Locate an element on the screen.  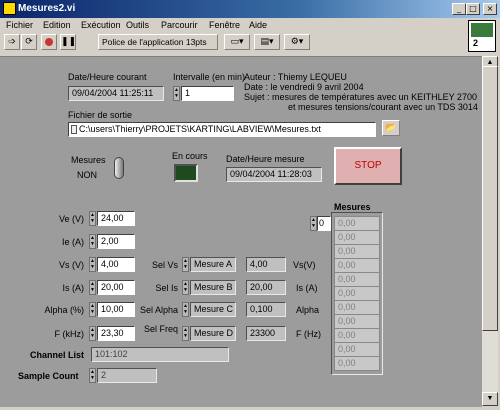
sel-alpha-ring: Mesure C is located at coordinates (213, 309).